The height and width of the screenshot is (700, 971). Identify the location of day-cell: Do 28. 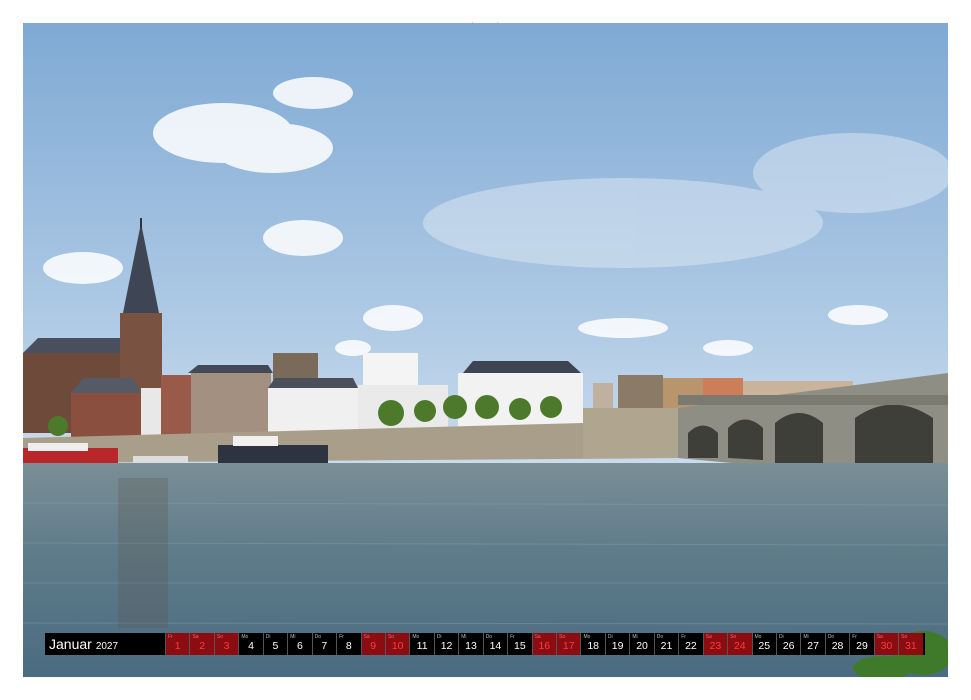
(836, 644).